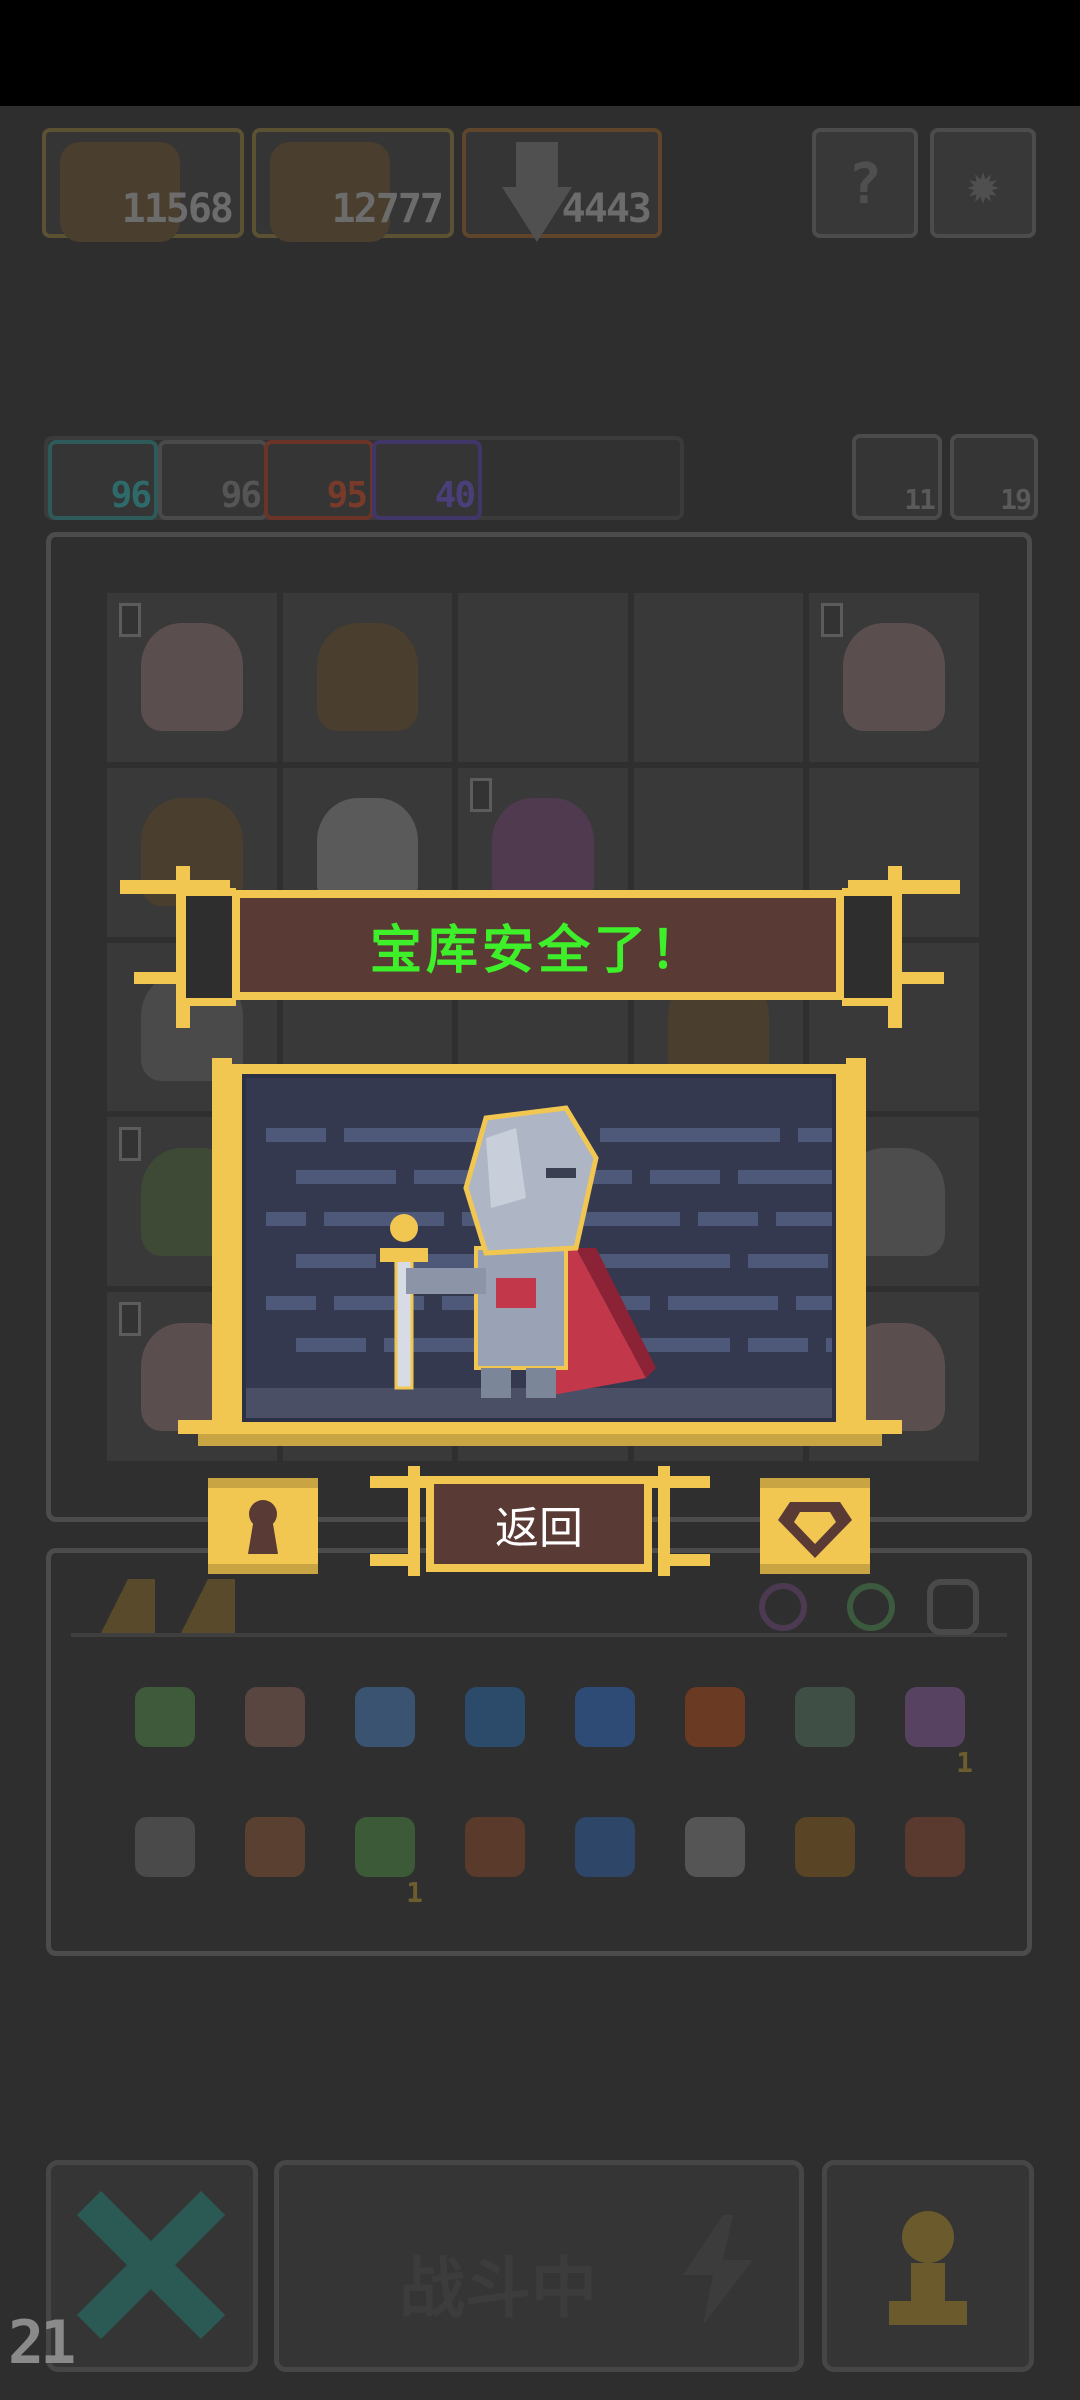 The image size is (1080, 2400). I want to click on lightning-icon, so click(718, 2270).